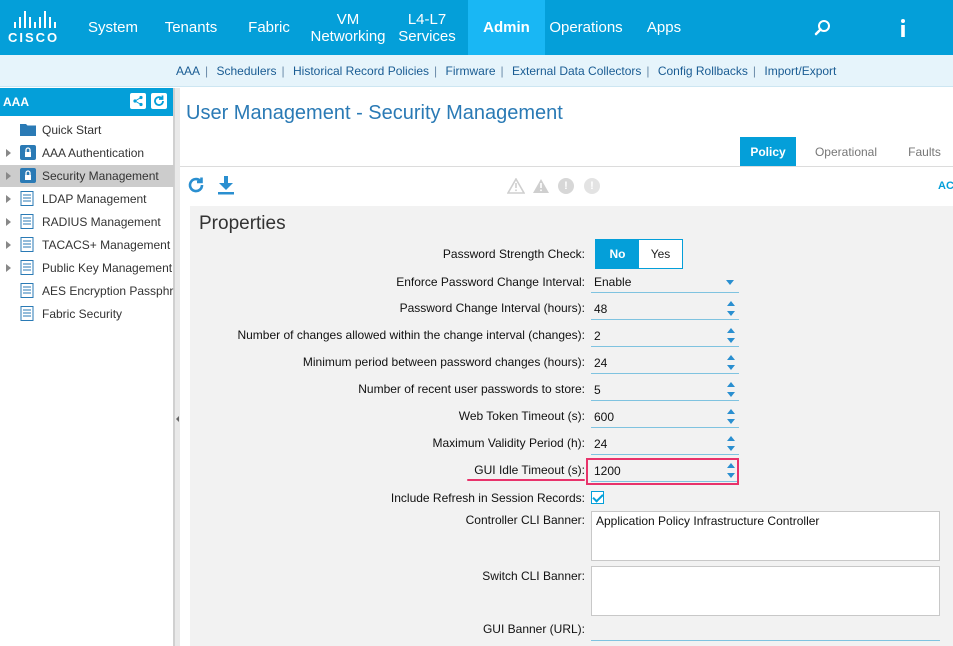 The image size is (953, 646). I want to click on sidebar-item-label: TACACS+ Management, so click(106, 245).